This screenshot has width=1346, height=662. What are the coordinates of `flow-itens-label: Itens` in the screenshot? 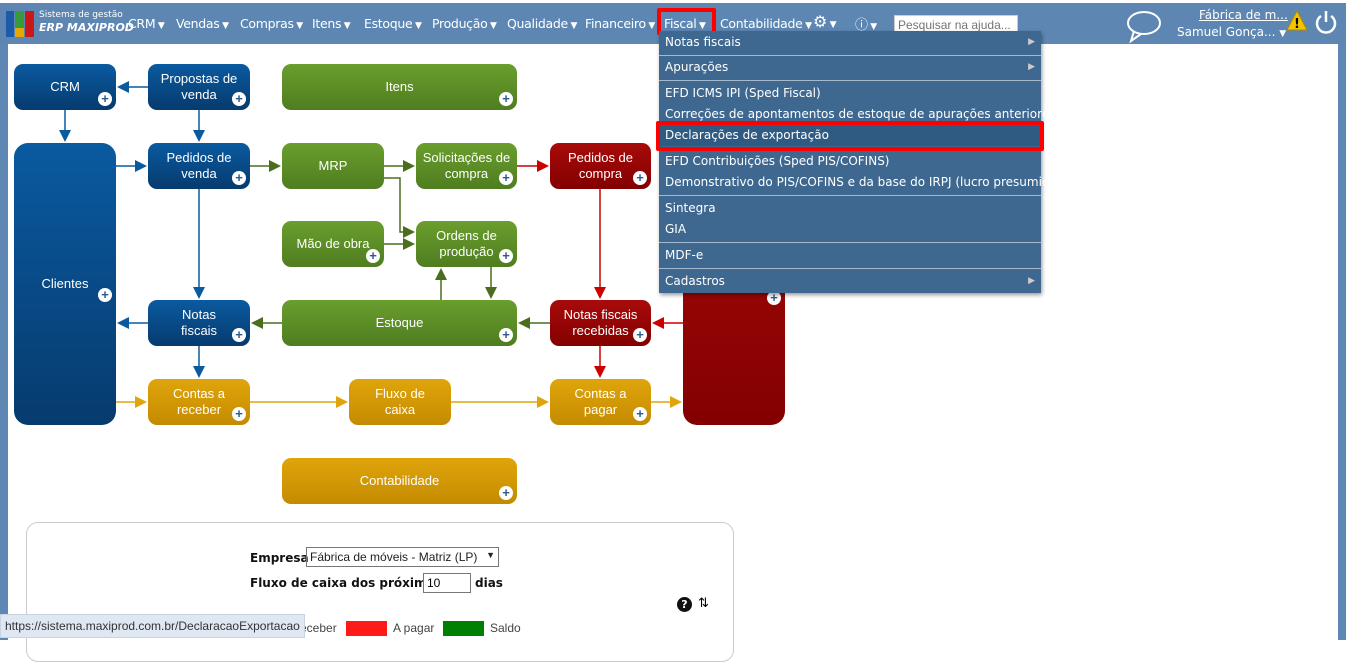 It's located at (399, 86).